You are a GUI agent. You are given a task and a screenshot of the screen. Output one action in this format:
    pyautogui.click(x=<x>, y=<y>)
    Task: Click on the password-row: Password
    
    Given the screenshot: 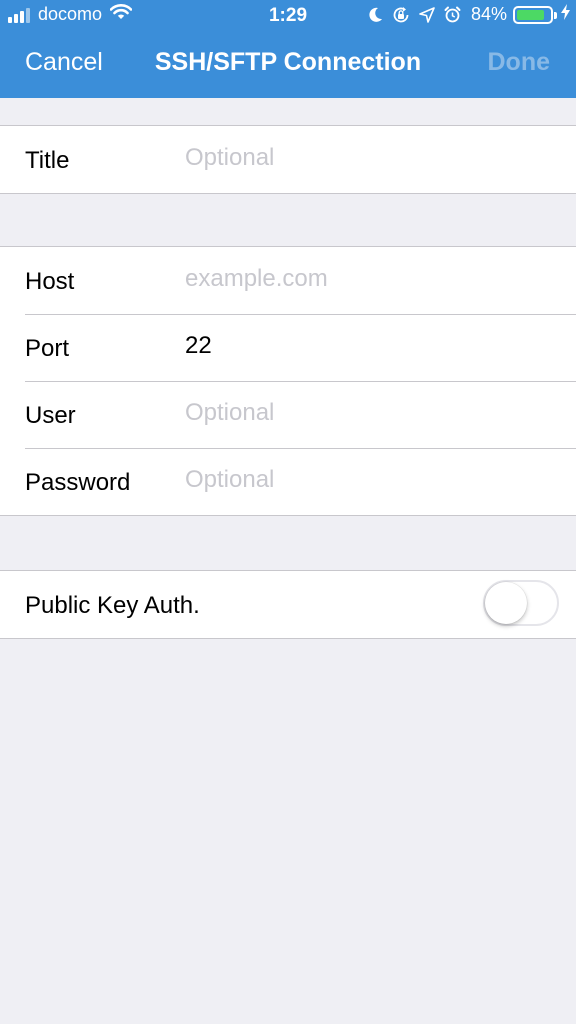 What is the action you would take?
    pyautogui.click(x=288, y=481)
    